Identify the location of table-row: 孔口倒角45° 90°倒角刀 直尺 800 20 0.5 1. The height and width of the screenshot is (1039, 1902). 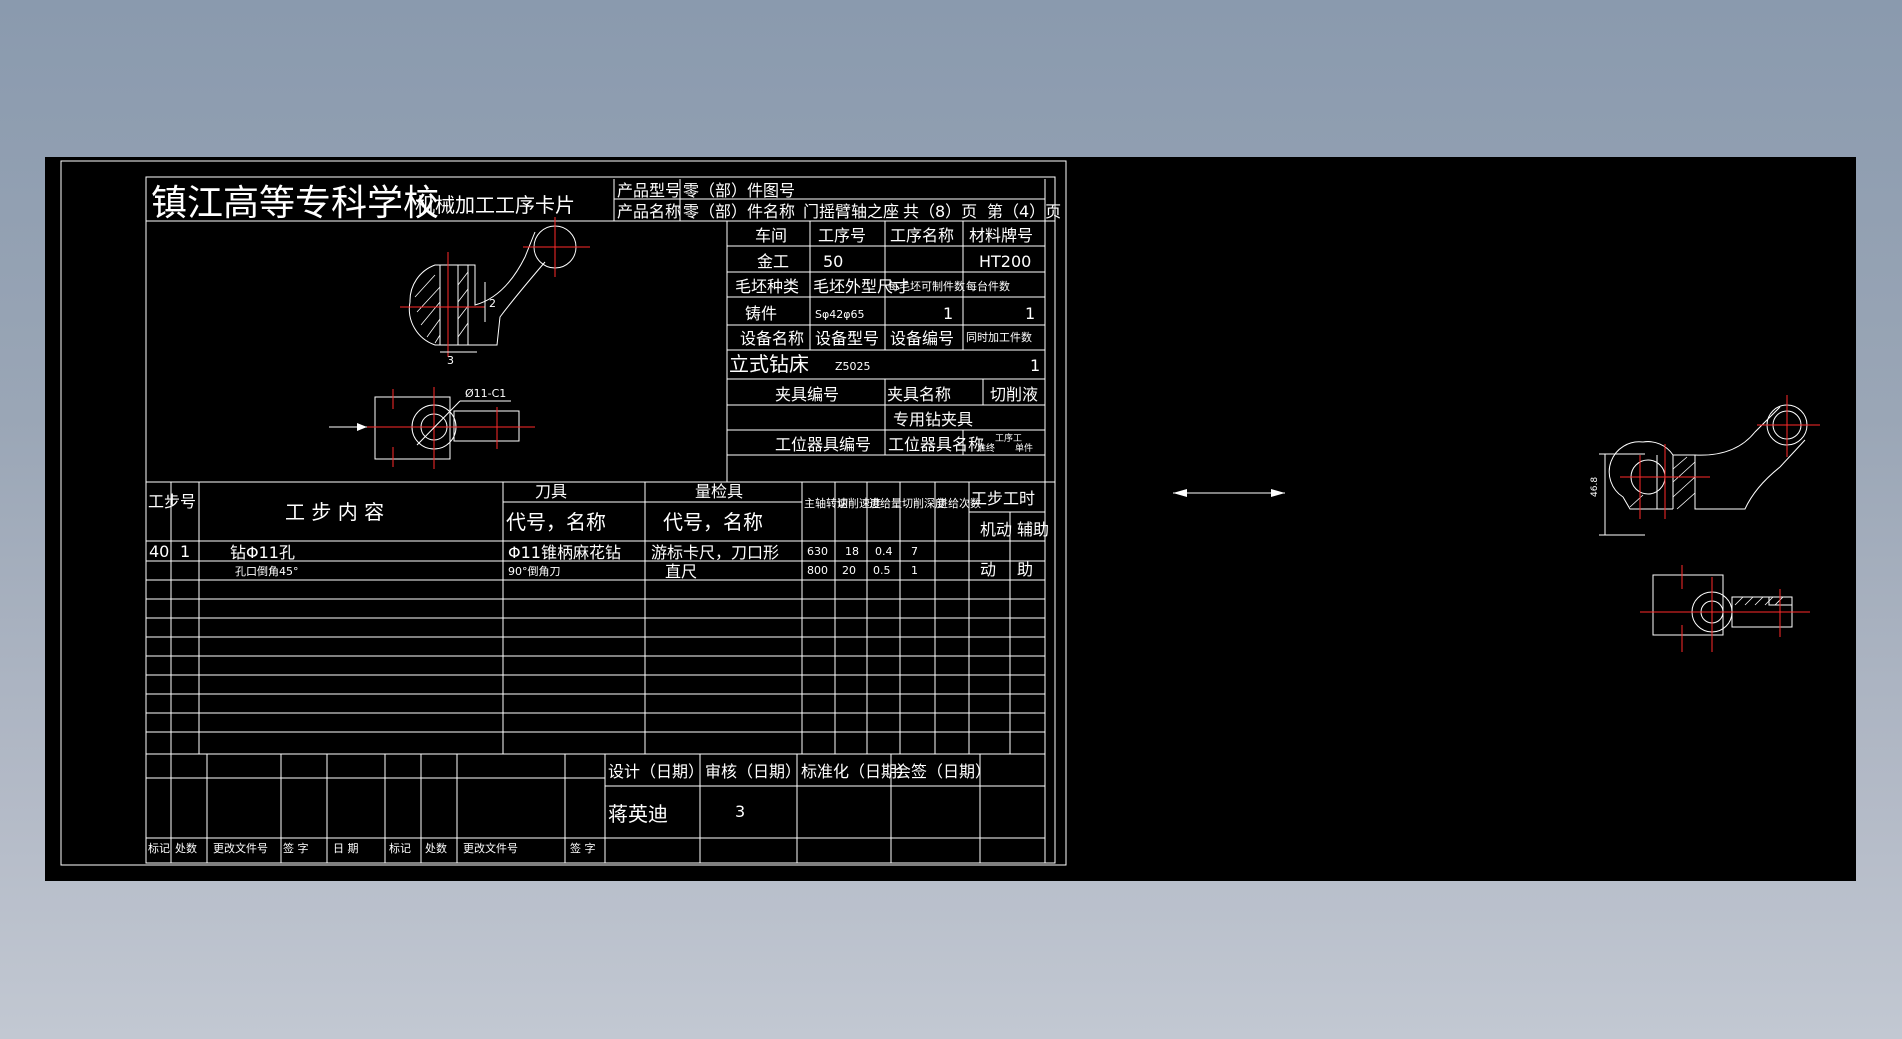
(576, 571).